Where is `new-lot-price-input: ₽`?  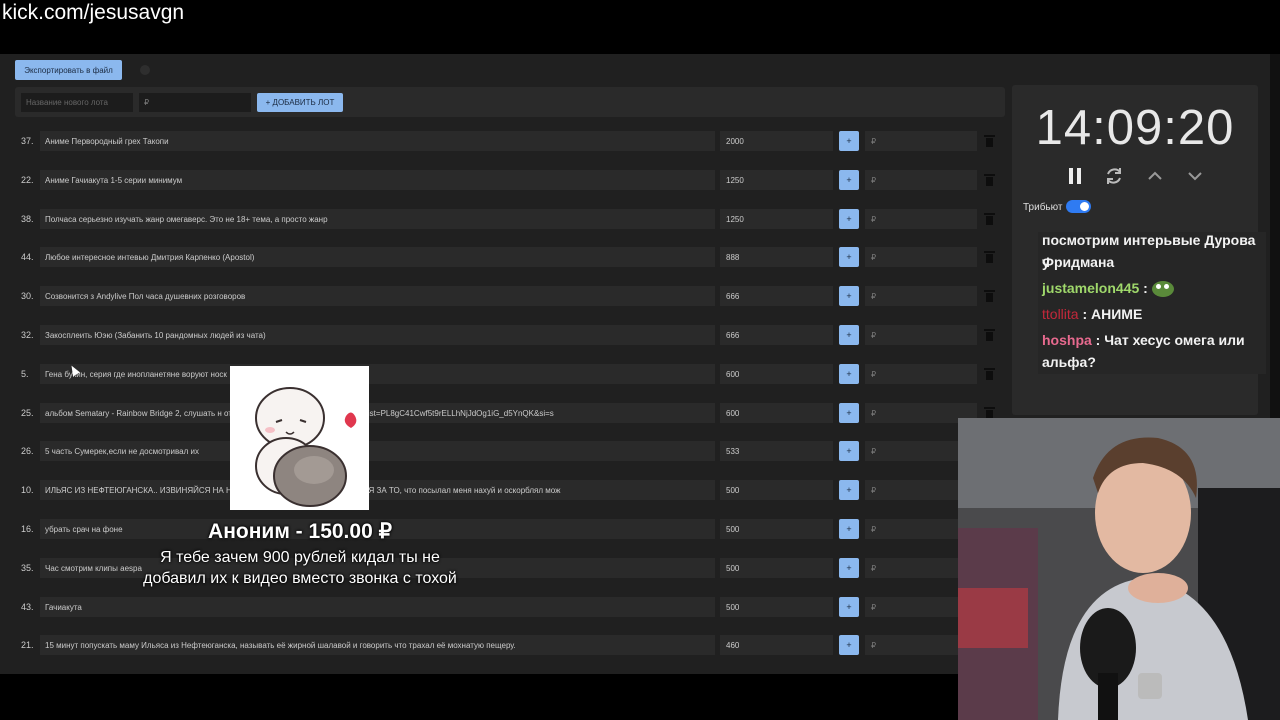
new-lot-price-input: ₽ is located at coordinates (195, 102).